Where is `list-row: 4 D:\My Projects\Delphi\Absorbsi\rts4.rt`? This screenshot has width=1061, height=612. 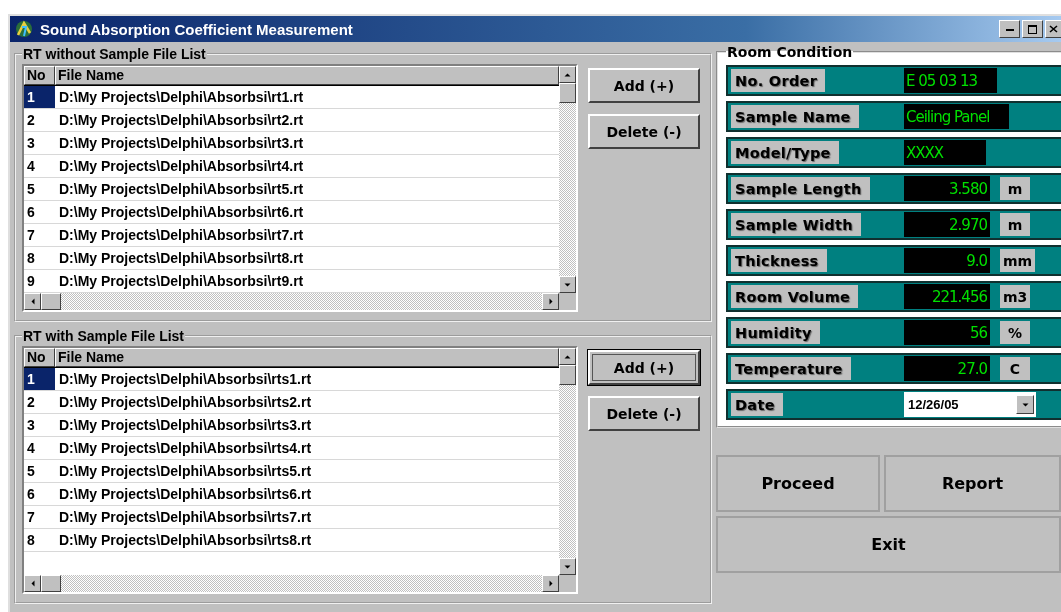 list-row: 4 D:\My Projects\Delphi\Absorbsi\rts4.rt is located at coordinates (291, 448).